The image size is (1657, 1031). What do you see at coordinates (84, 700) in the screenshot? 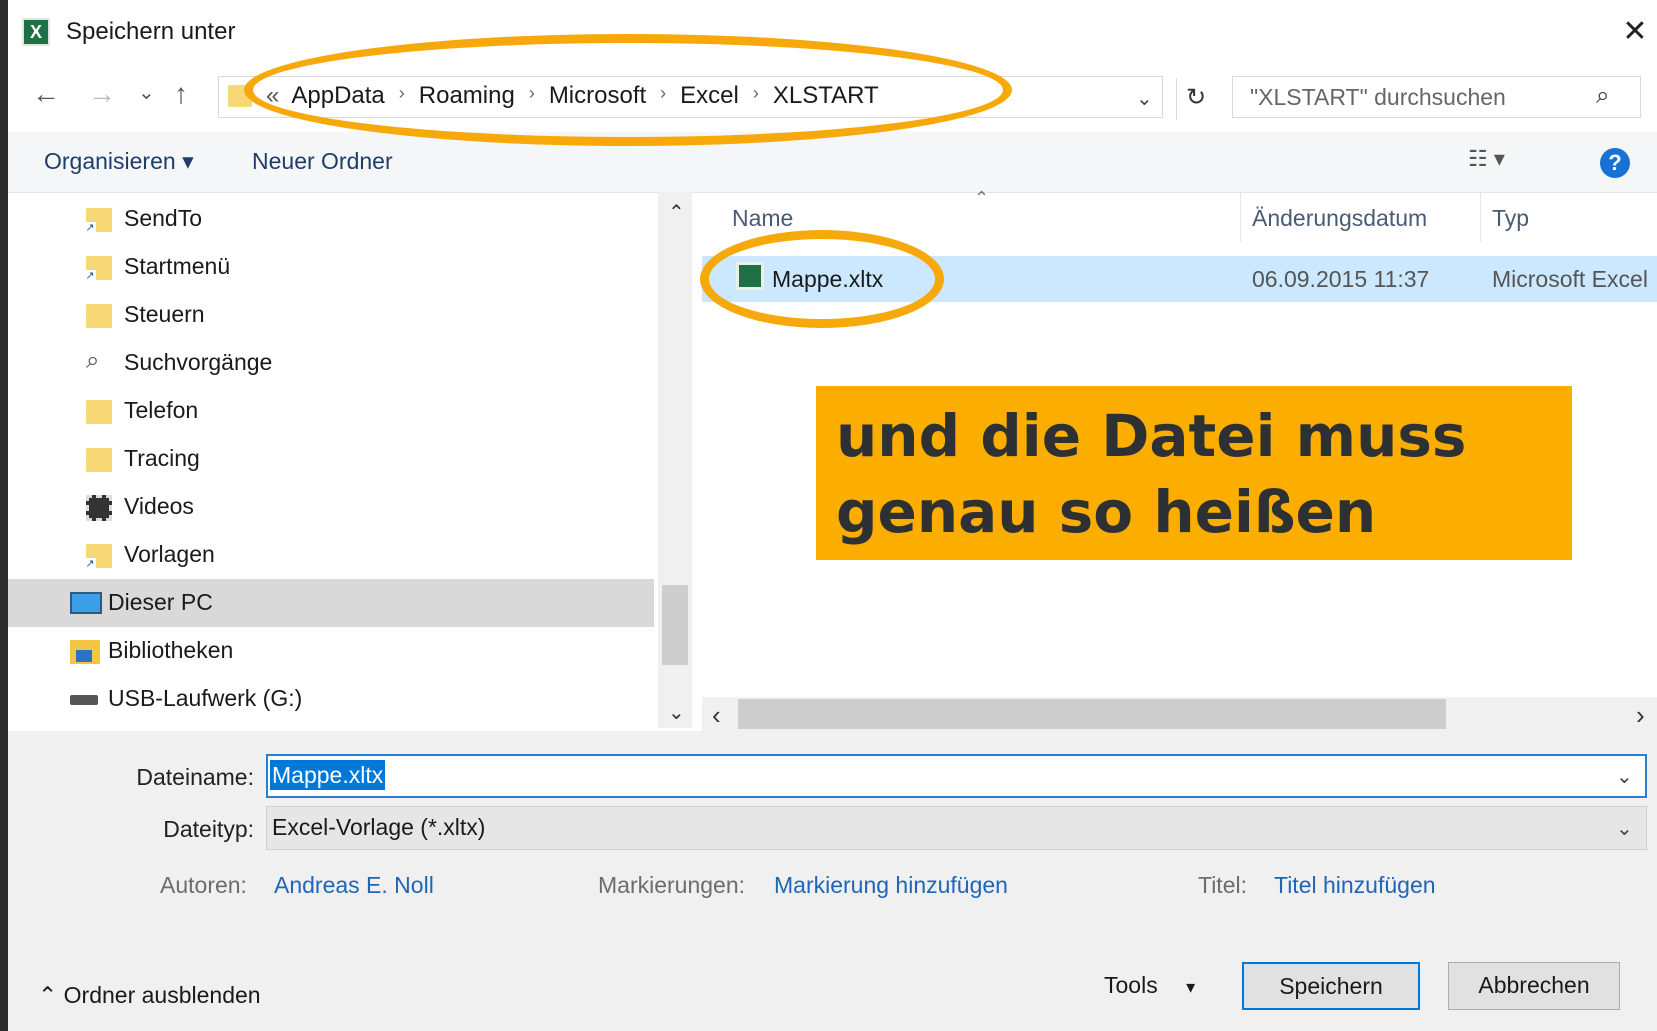
I see `usb-drive-icon` at bounding box center [84, 700].